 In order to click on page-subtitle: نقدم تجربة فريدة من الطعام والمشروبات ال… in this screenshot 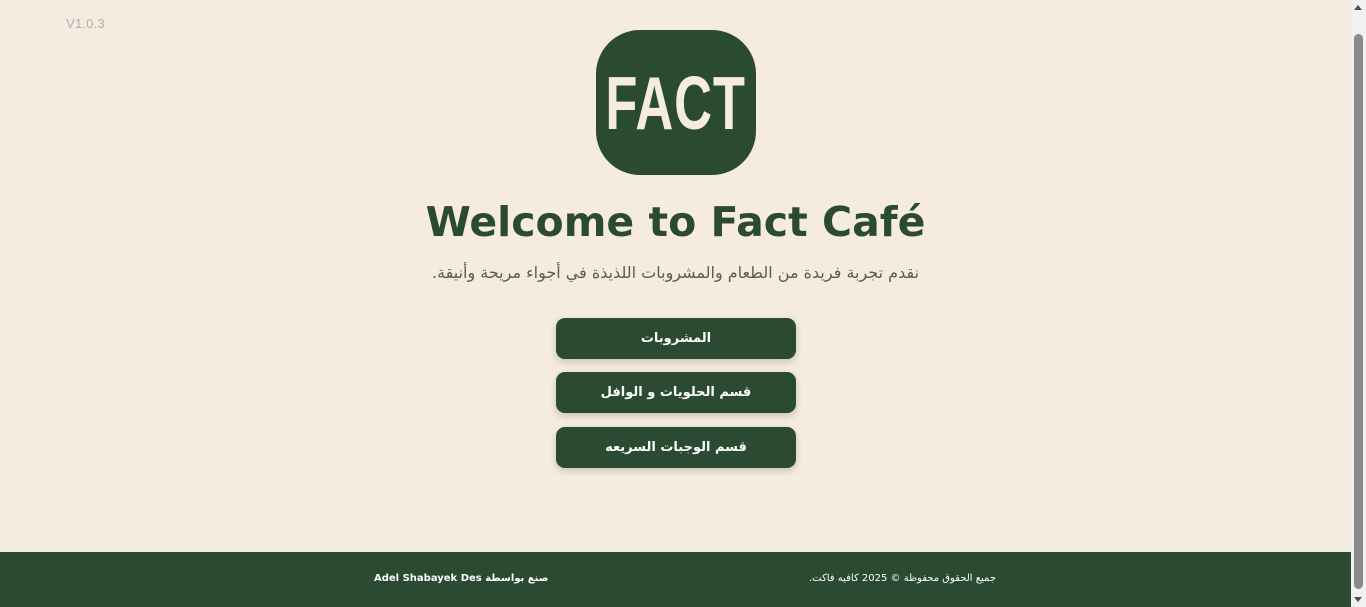, I will do `click(675, 272)`.